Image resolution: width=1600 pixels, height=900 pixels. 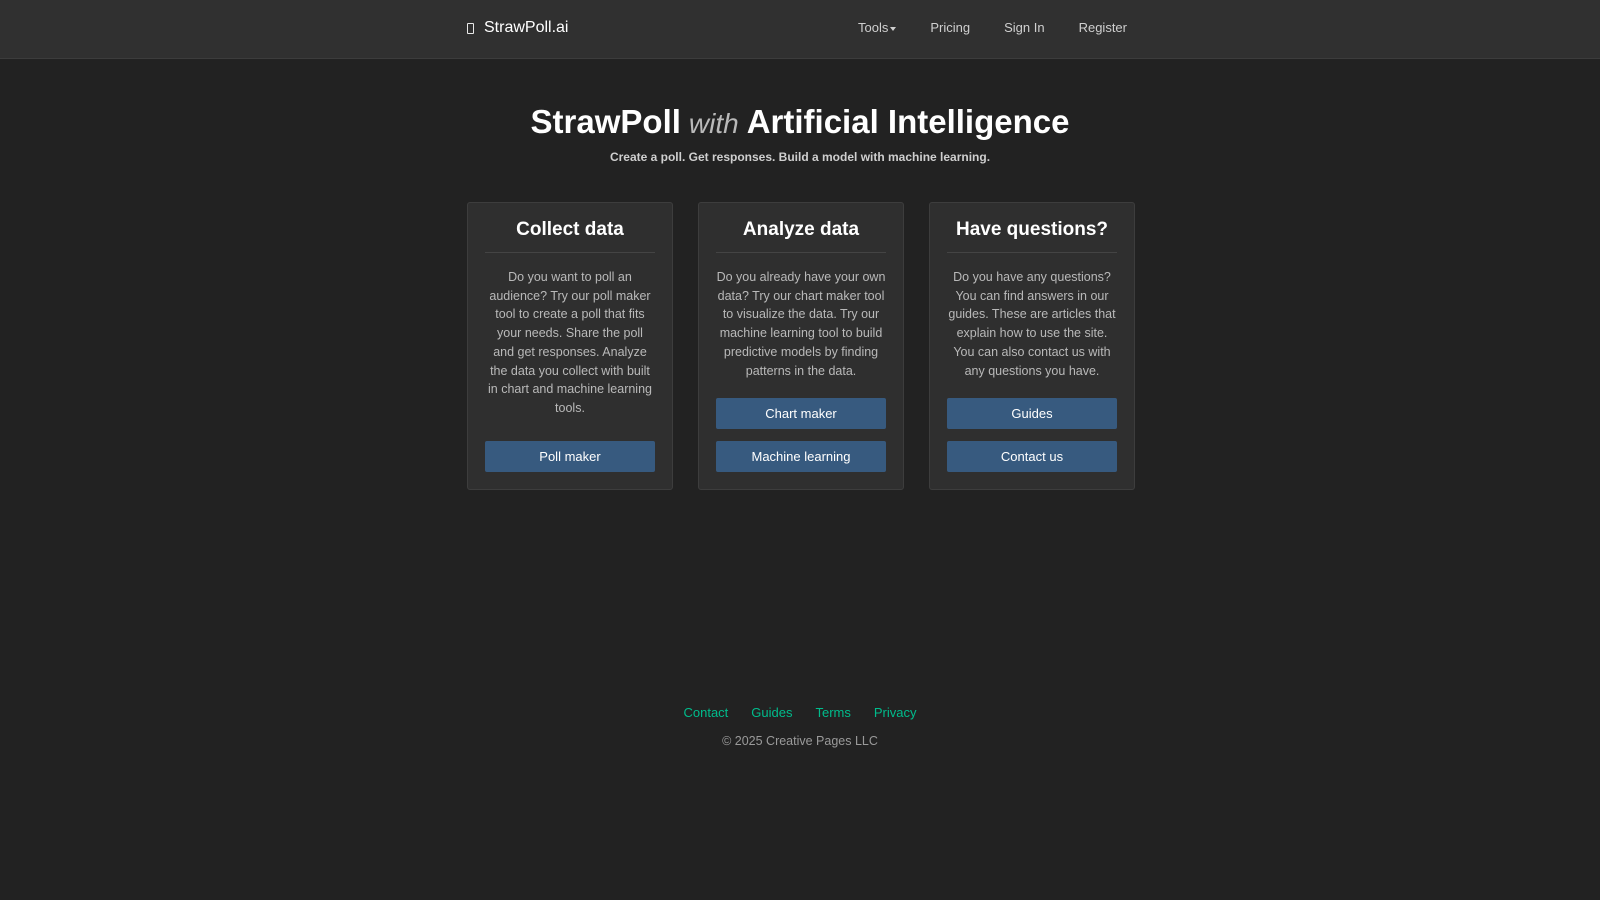 I want to click on nav-register-link: Register, so click(x=1103, y=27).